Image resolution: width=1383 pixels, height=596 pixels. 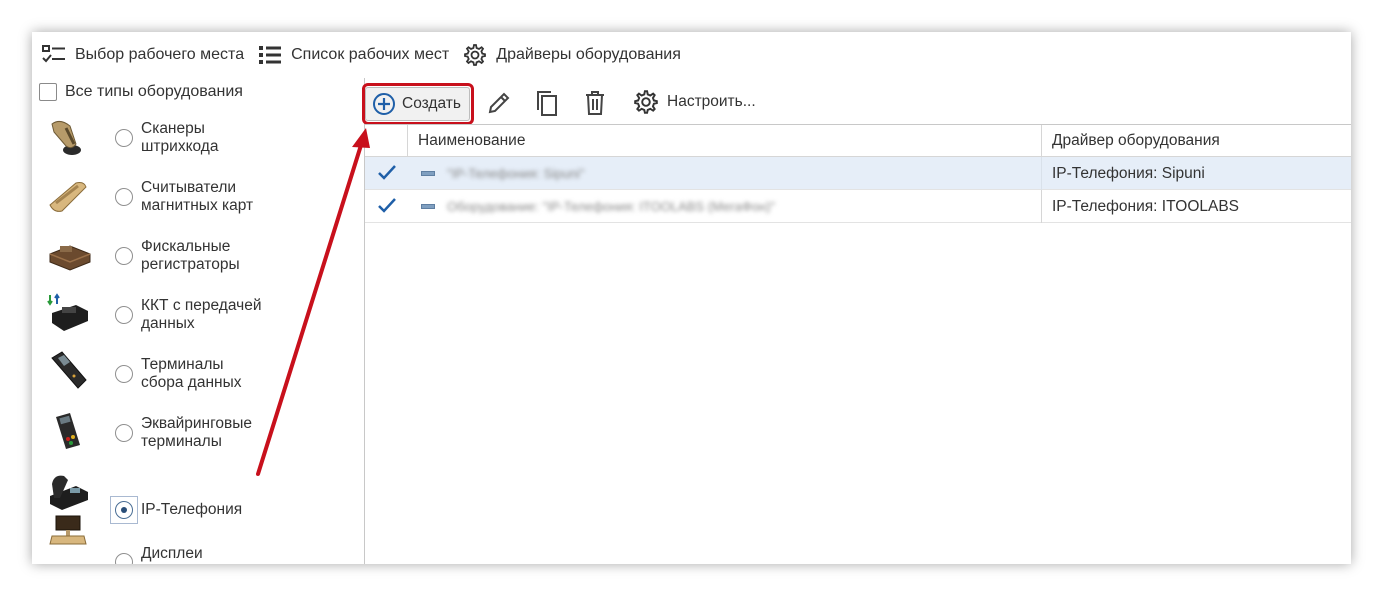 I want to click on table-header: Наименование Драйвер оборудования, so click(x=858, y=140).